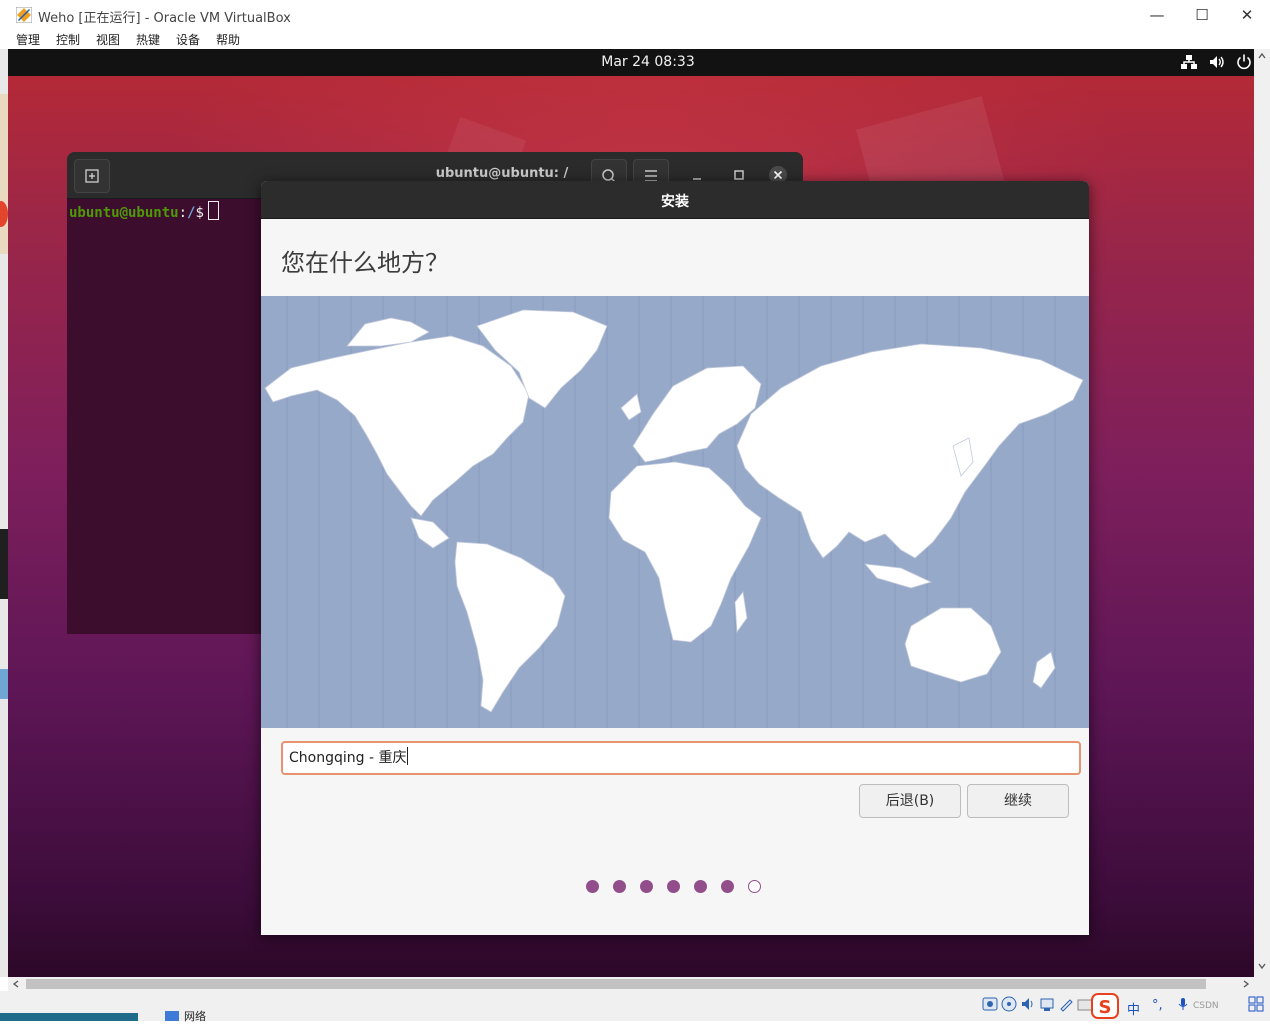  Describe the element at coordinates (1018, 801) in the screenshot. I see `continue-button: 继续` at that location.